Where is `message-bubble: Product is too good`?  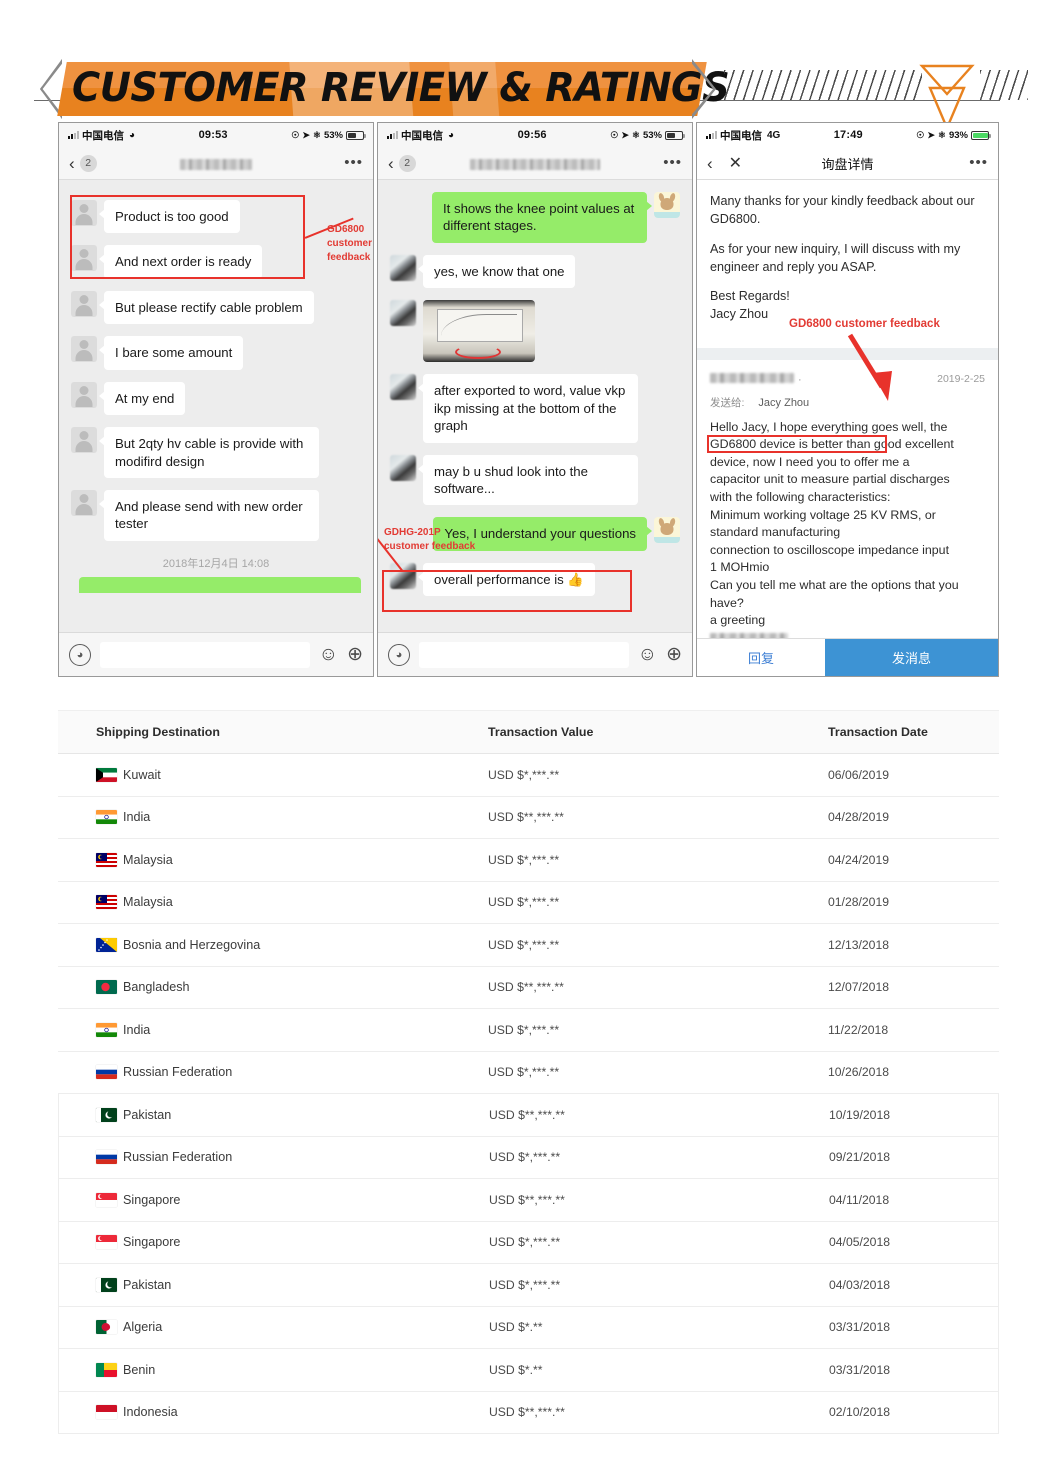 message-bubble: Product is too good is located at coordinates (169, 217).